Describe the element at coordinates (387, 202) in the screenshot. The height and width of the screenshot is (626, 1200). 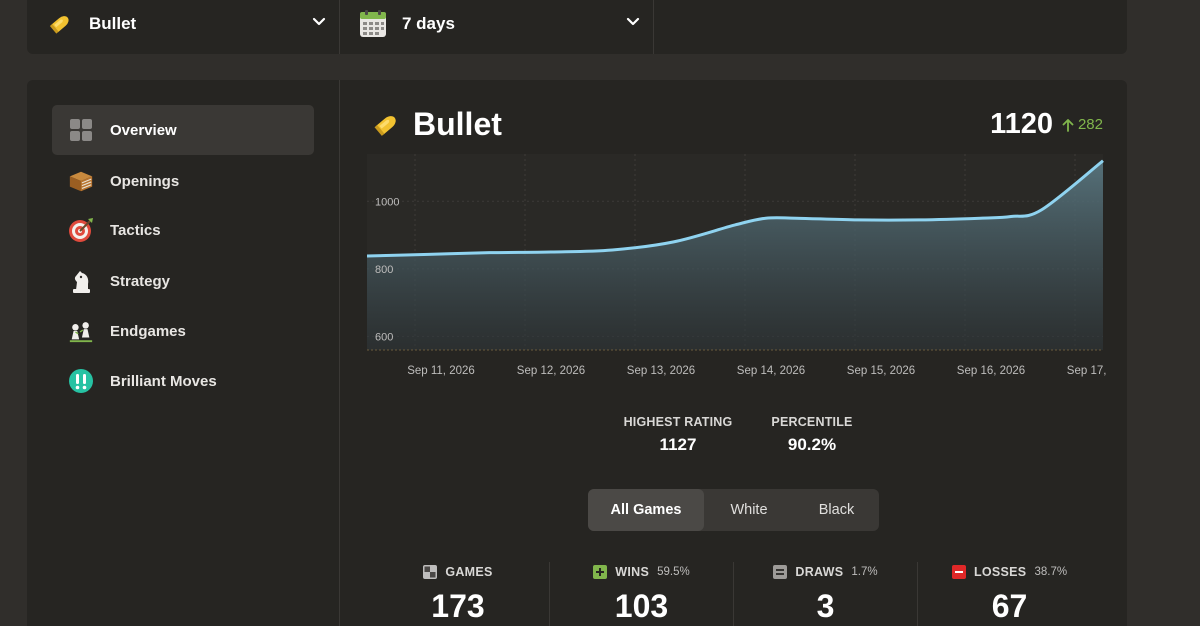
I see `y-tick-label: 1000` at that location.